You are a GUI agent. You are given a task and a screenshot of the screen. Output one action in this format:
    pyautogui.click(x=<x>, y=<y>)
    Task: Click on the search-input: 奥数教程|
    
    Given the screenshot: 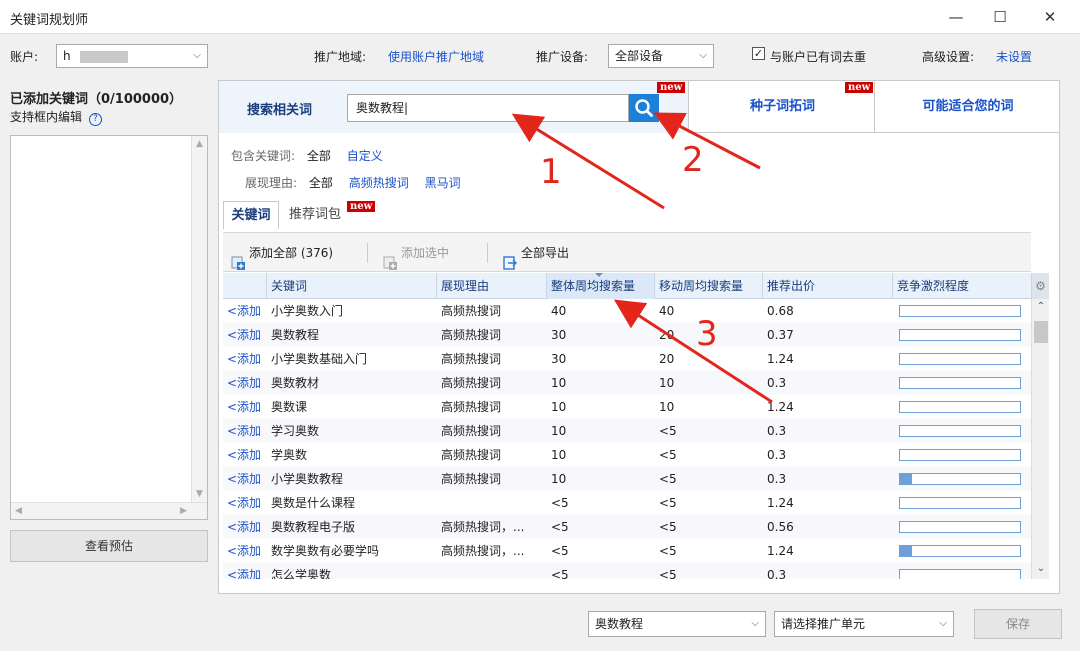 What is the action you would take?
    pyautogui.click(x=488, y=108)
    